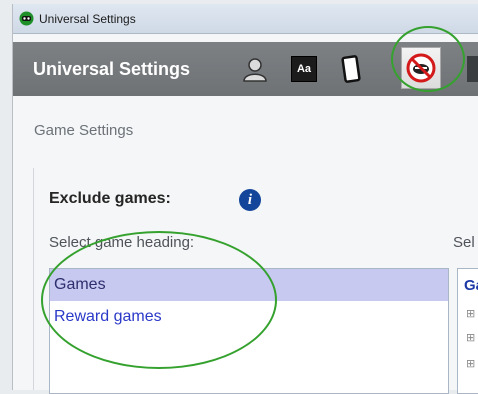 The image size is (478, 394). I want to click on font-settings-button: Aa, so click(304, 69).